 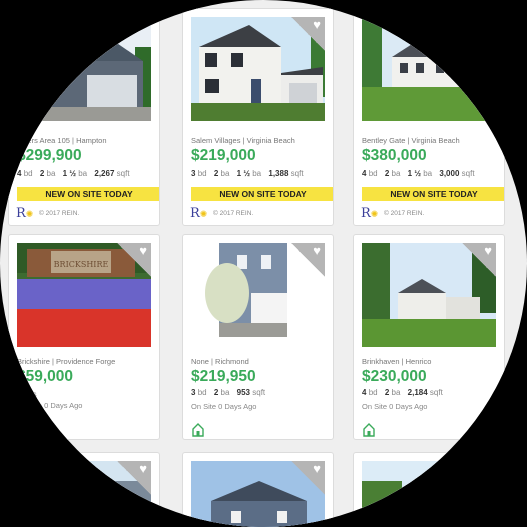 What do you see at coordinates (223, 155) in the screenshot?
I see `listing-price: $219,000` at bounding box center [223, 155].